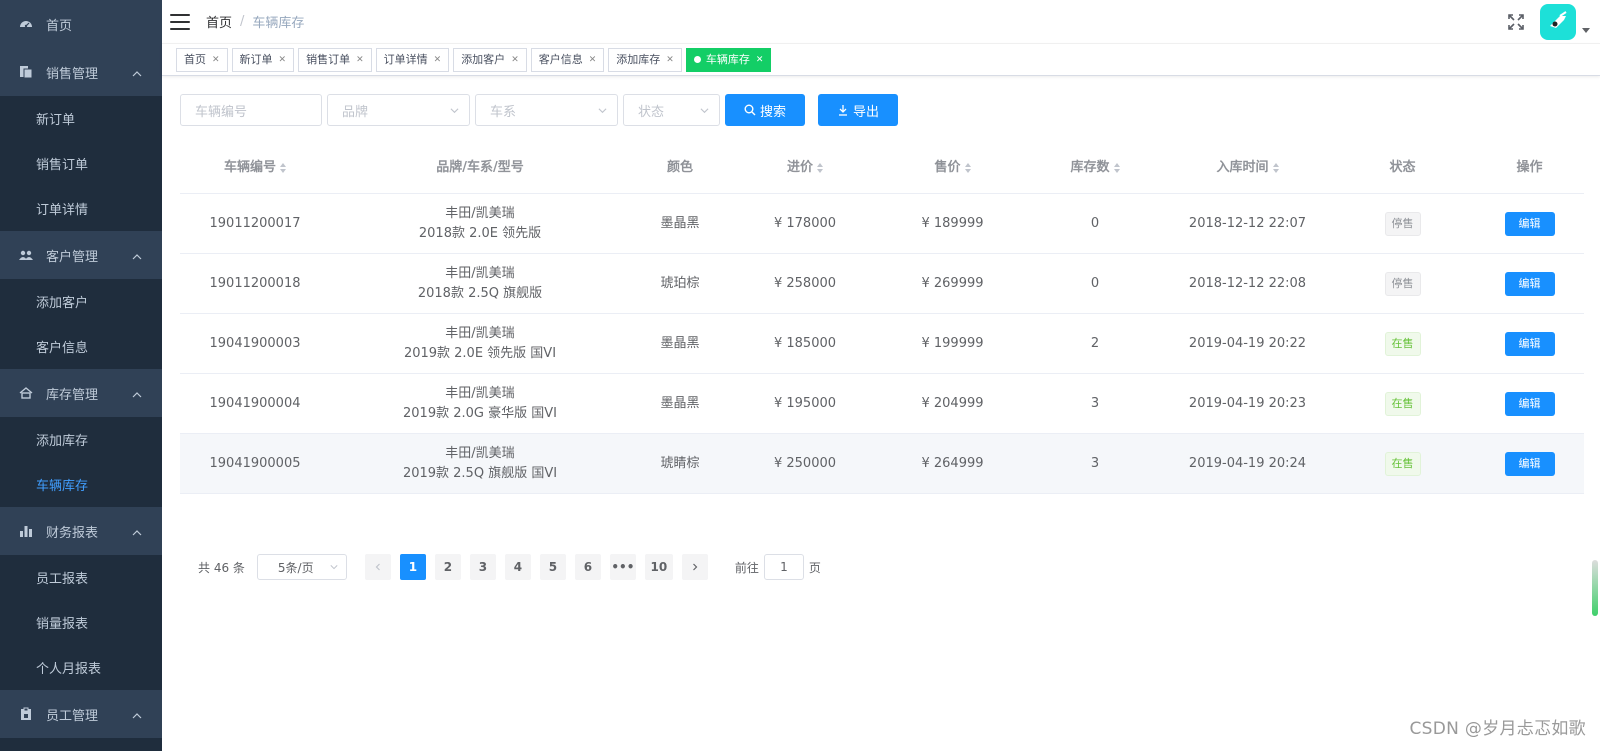  Describe the element at coordinates (81, 72) in the screenshot. I see `sidebar-group-sales: 销售管理` at that location.